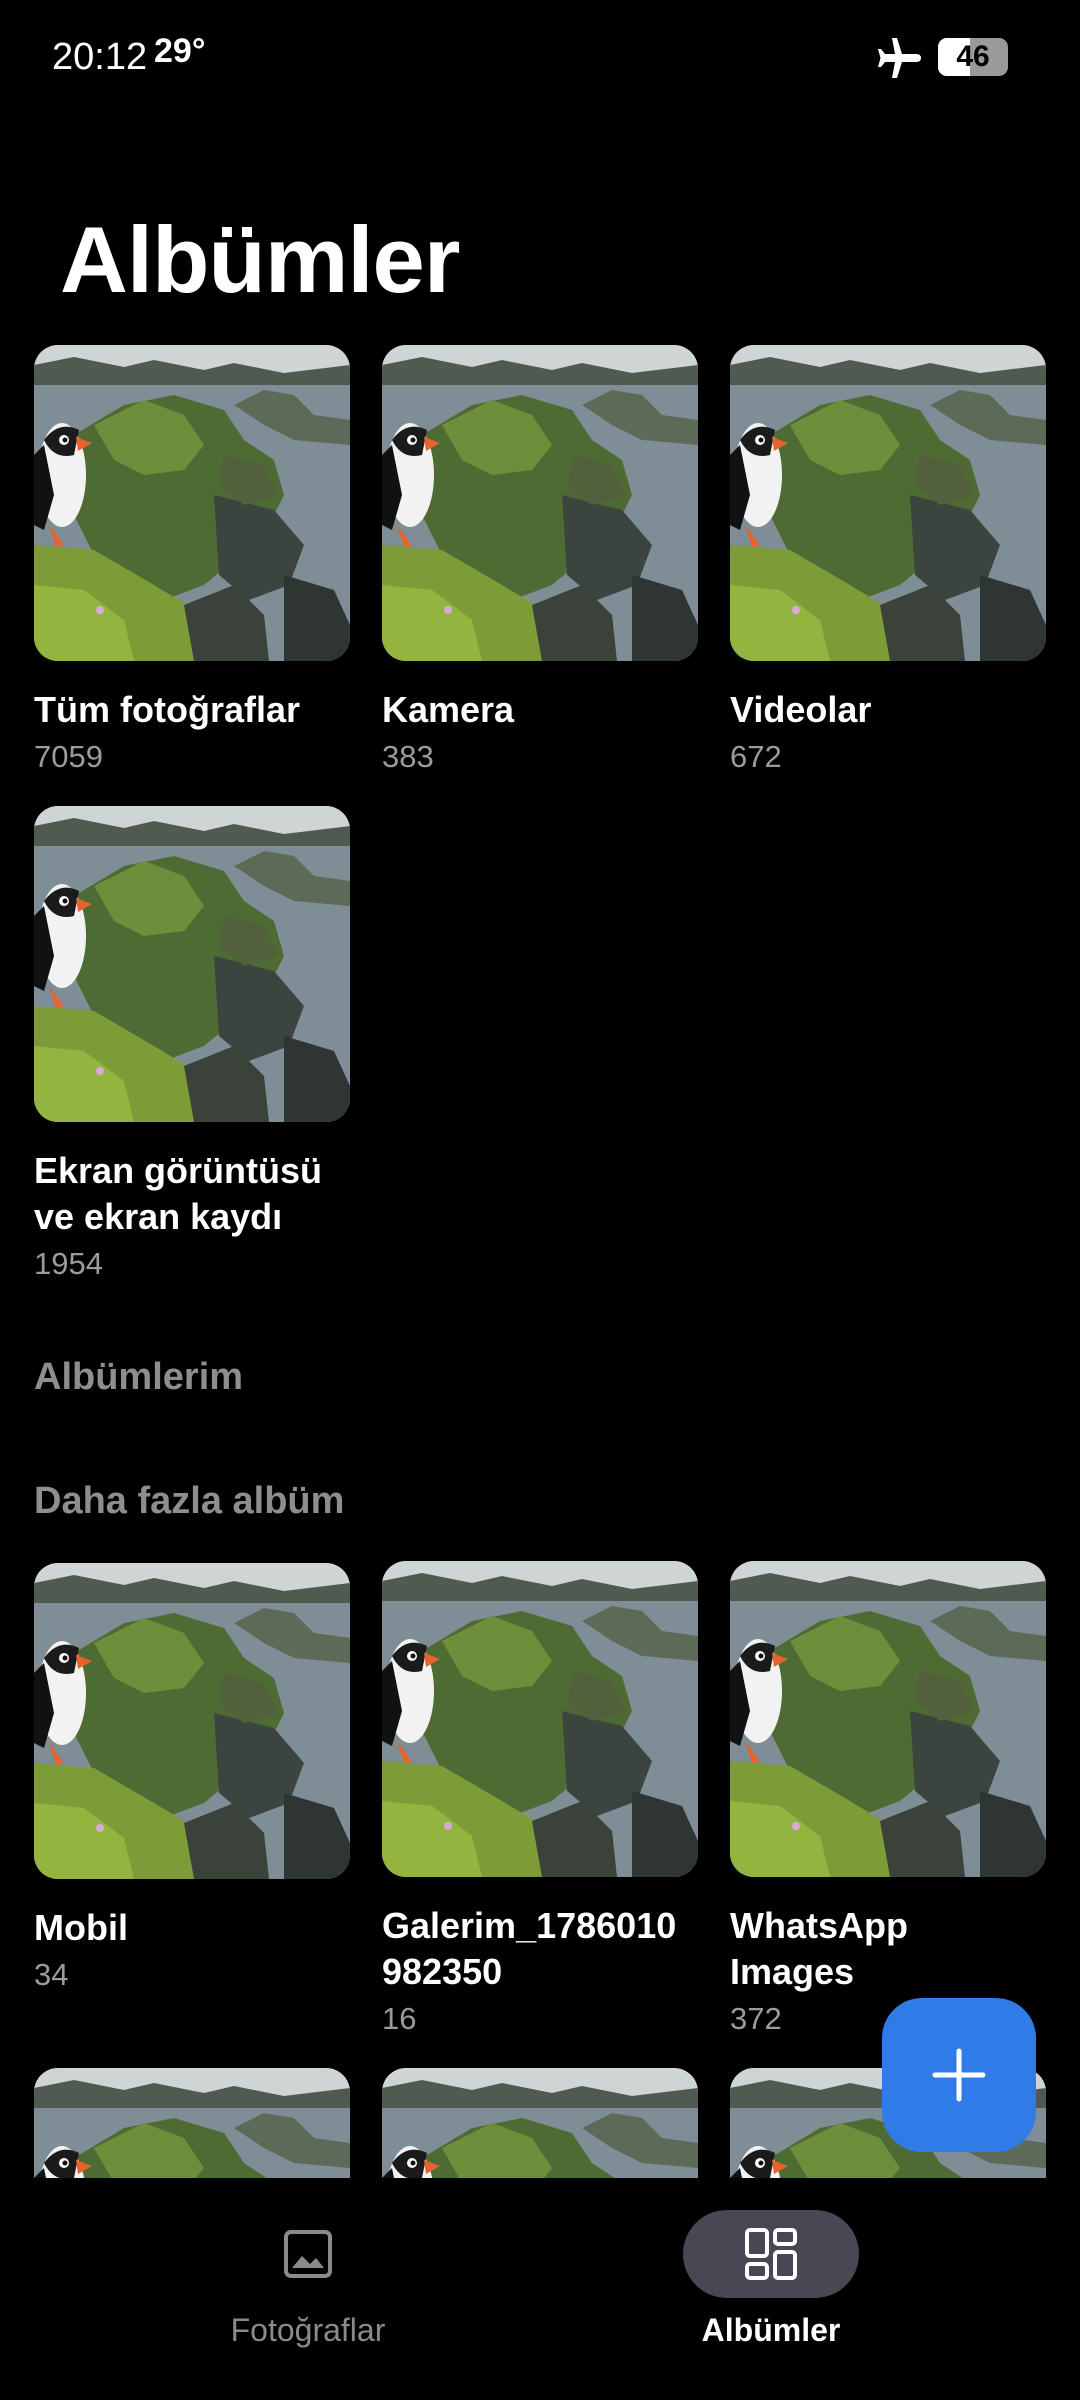 This screenshot has height=2400, width=1080. I want to click on album-name: Tüm fotoğraflar, so click(167, 709).